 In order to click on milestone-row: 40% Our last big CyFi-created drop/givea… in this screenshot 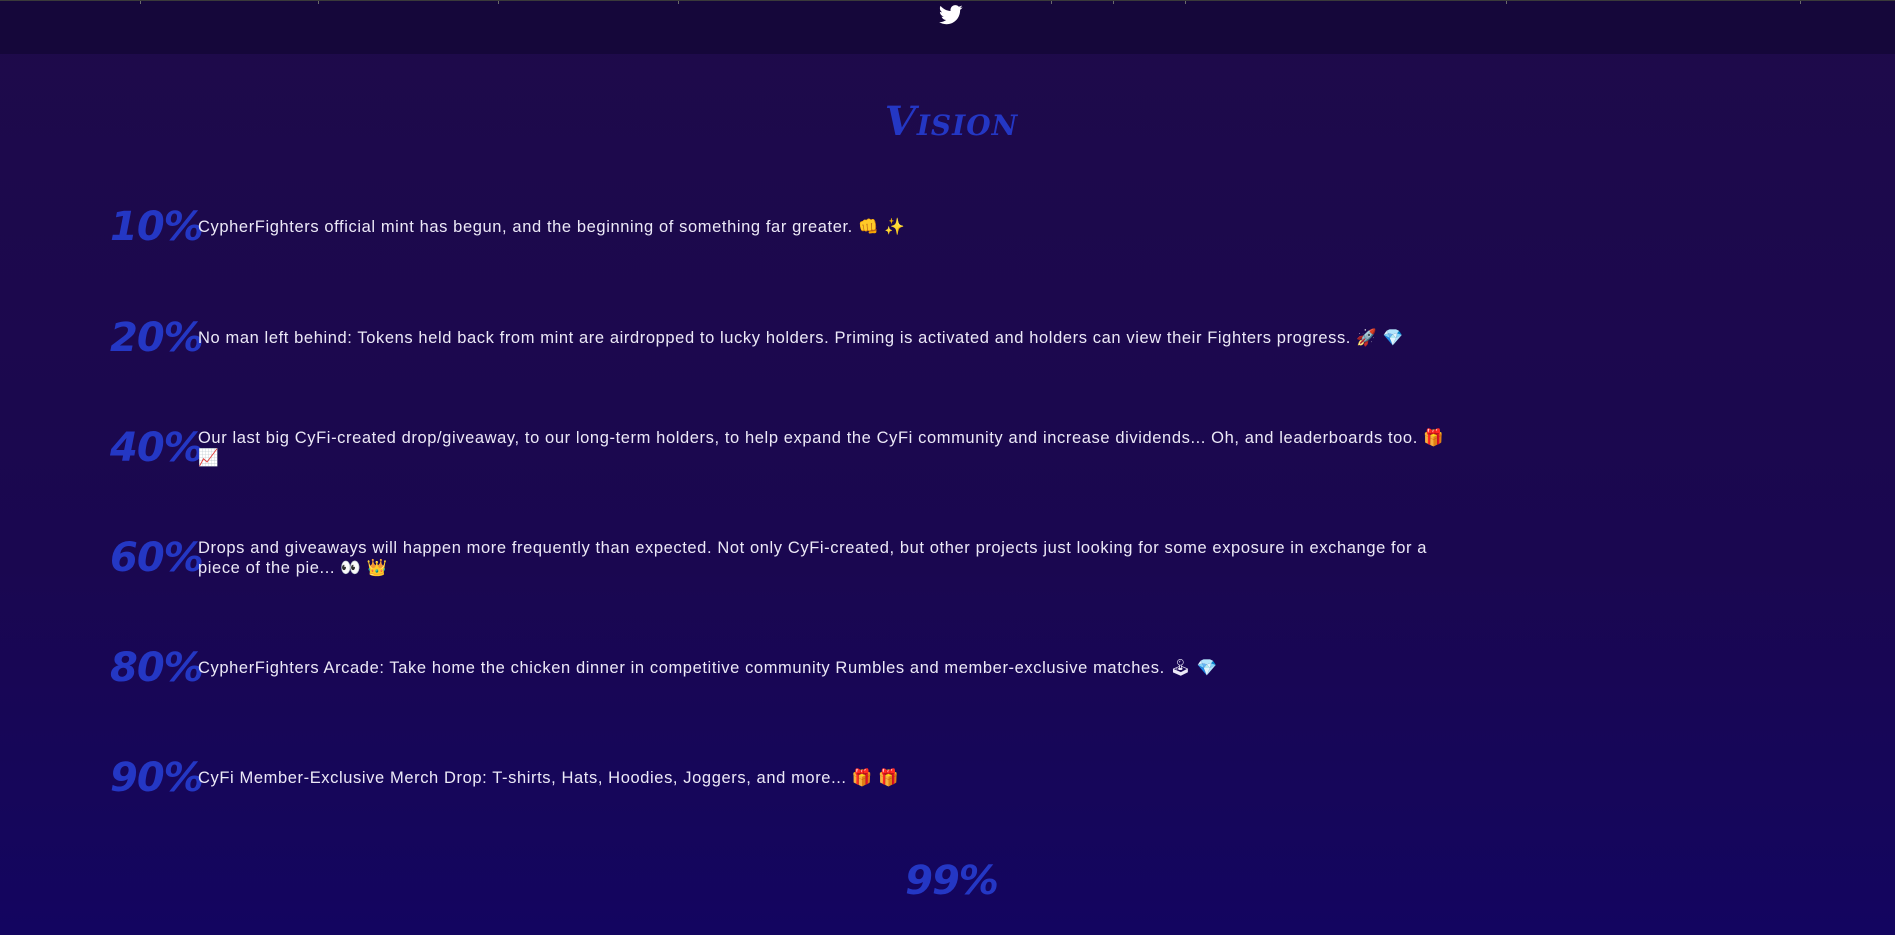, I will do `click(785, 448)`.